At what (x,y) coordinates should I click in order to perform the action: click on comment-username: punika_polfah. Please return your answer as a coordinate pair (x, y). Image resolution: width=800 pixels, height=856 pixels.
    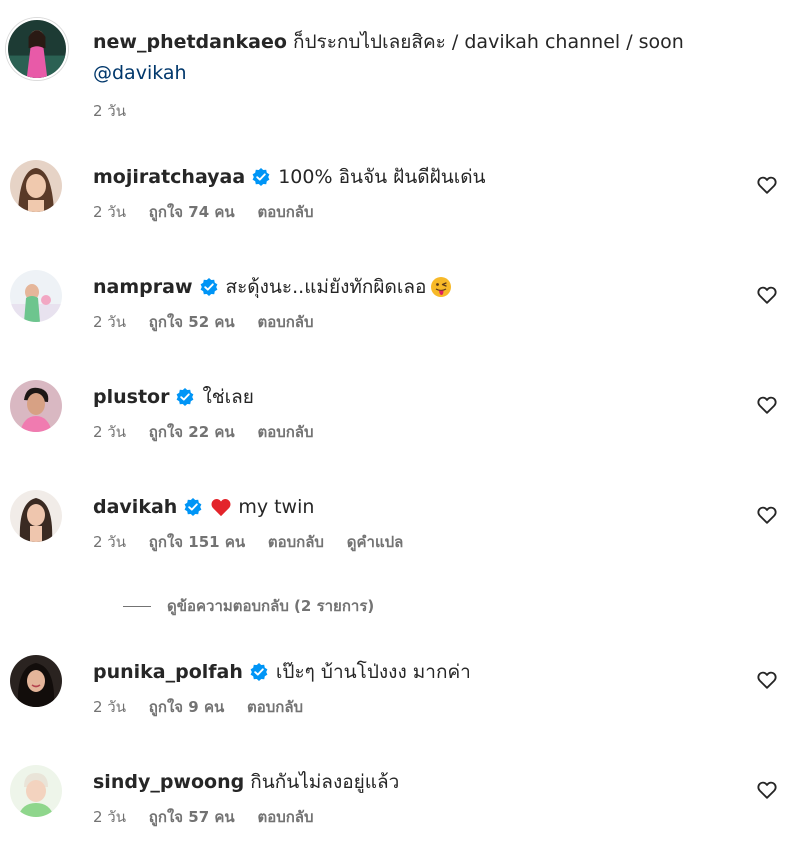
    Looking at the image, I should click on (168, 672).